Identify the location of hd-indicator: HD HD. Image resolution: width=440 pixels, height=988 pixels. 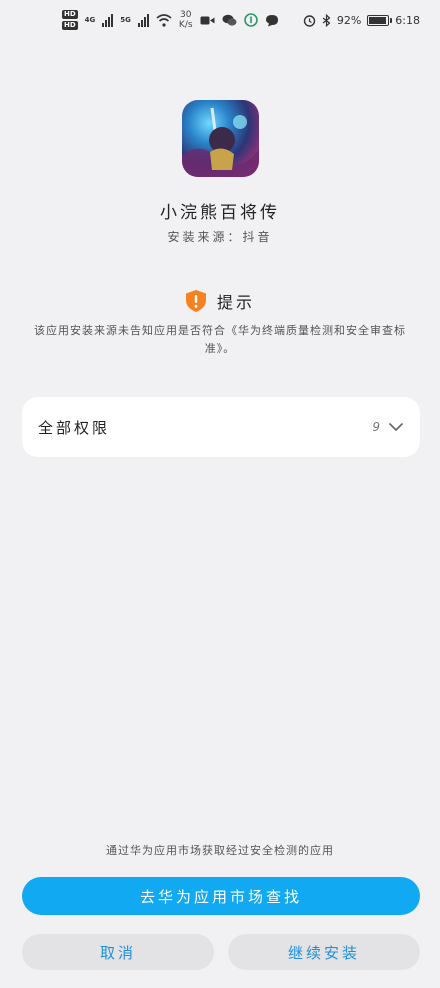
(70, 20).